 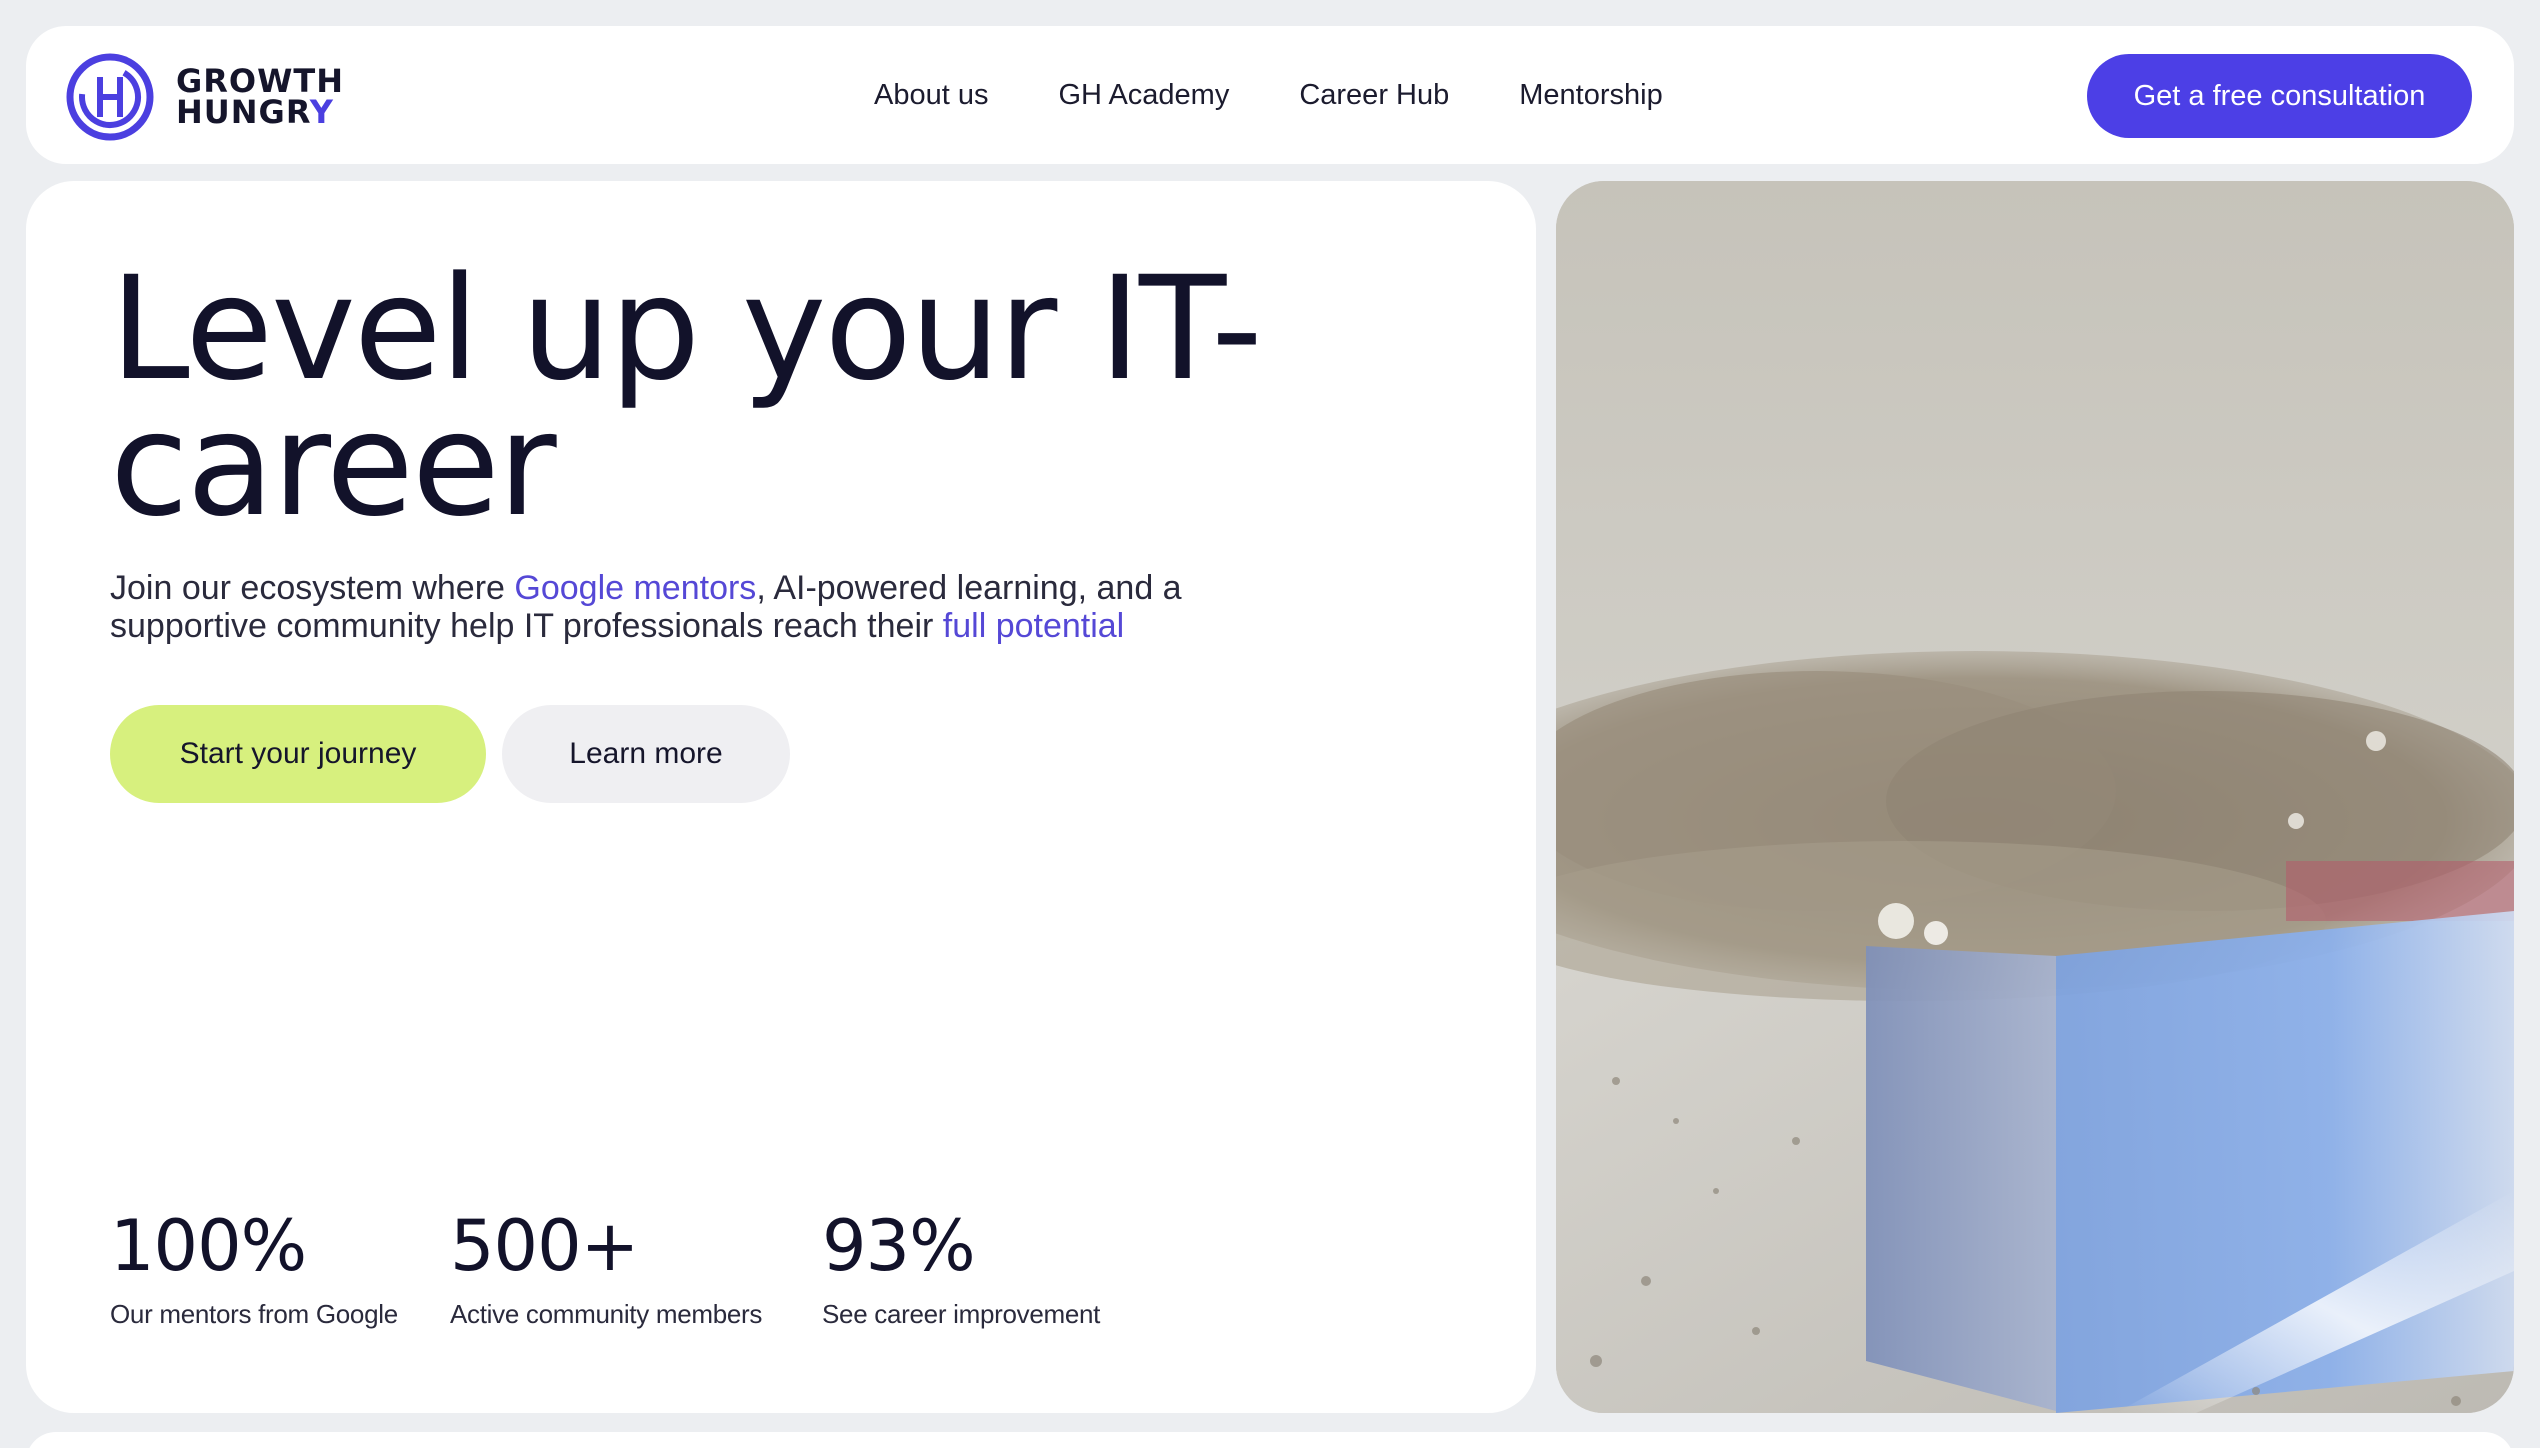 I want to click on stat-career-improvement: 93% See career improvement, so click(x=961, y=1267).